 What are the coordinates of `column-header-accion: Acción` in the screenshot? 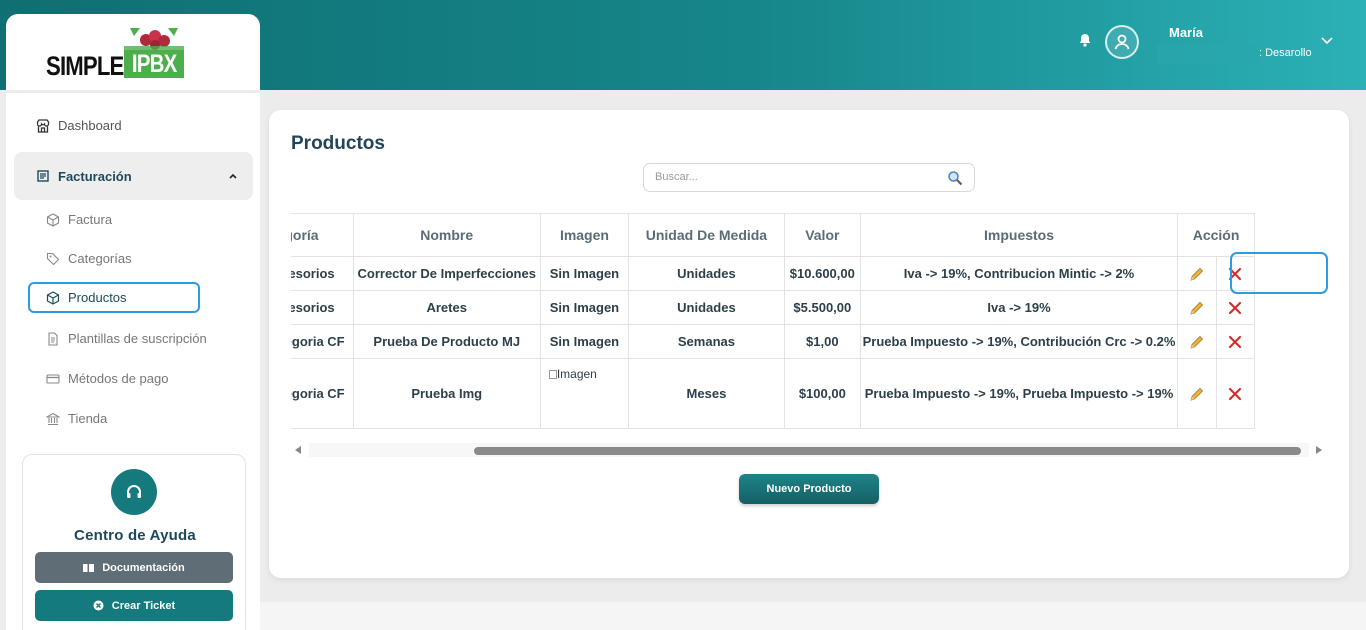 It's located at (1216, 235).